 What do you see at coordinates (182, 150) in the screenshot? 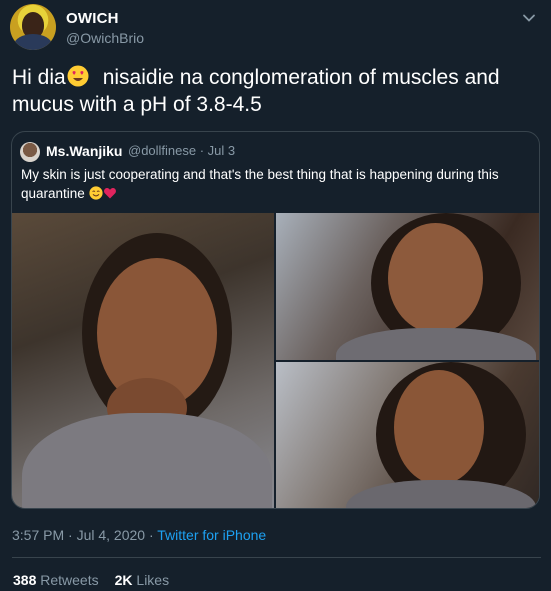
I see `quoted-author-meta: @dollfinese · Jul 3` at bounding box center [182, 150].